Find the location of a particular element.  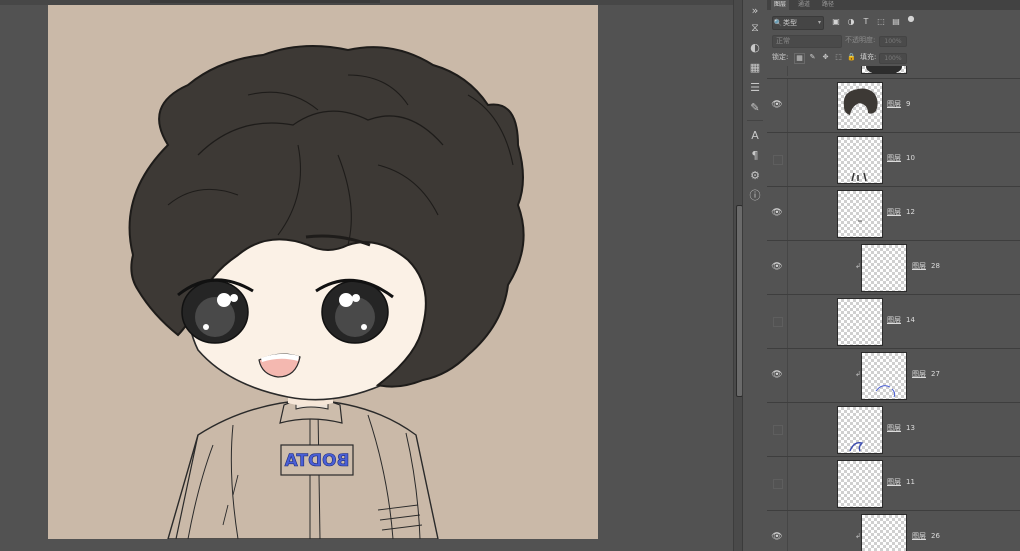

layer-row: 图层 10 is located at coordinates (893, 159).